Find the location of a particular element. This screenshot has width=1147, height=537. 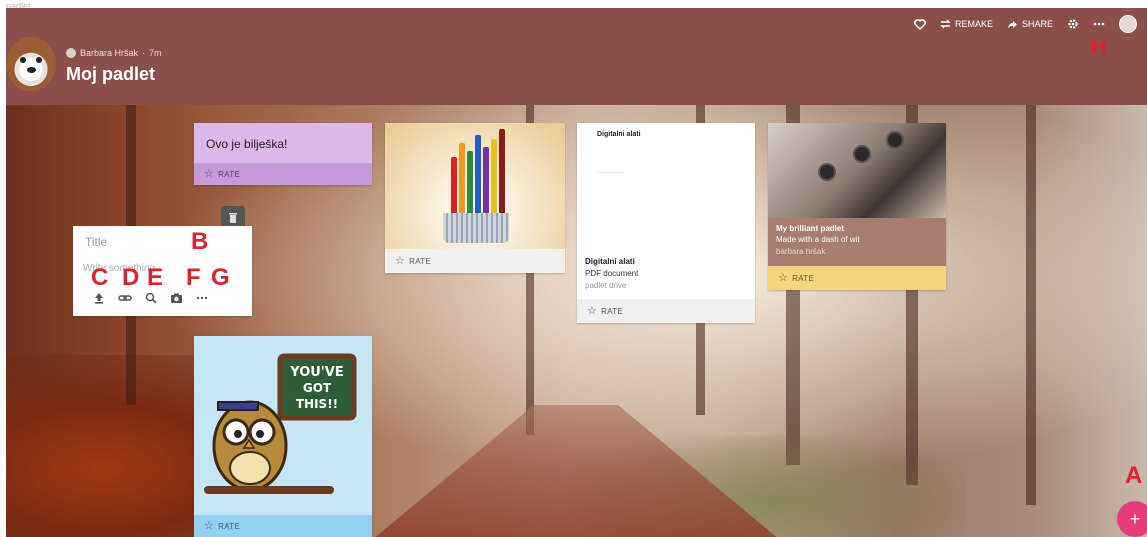

doc-name: Digitalni alati is located at coordinates (610, 261).